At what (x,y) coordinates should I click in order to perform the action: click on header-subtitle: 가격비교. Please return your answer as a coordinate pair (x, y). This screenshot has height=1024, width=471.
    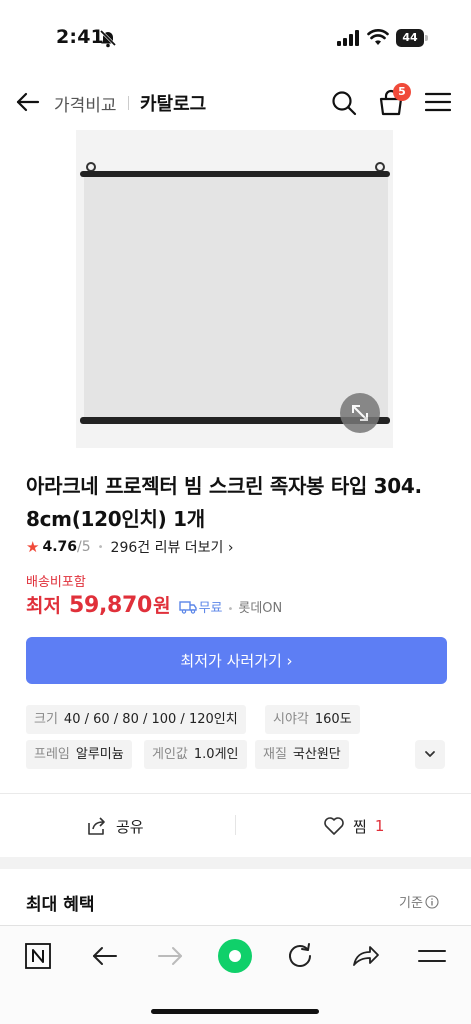
    Looking at the image, I should click on (85, 103).